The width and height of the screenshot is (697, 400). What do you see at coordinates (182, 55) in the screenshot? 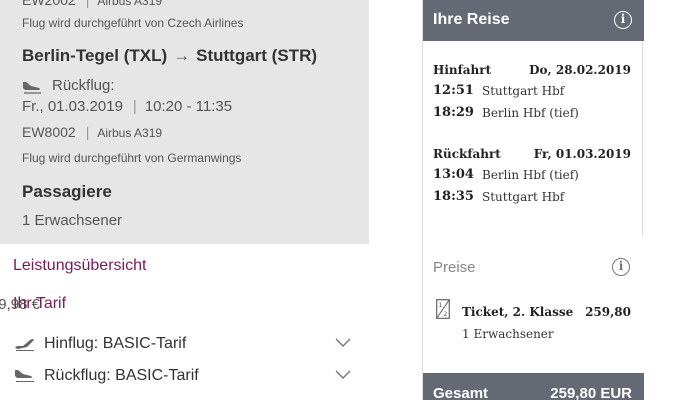
I see `route-arrow-icon: →` at bounding box center [182, 55].